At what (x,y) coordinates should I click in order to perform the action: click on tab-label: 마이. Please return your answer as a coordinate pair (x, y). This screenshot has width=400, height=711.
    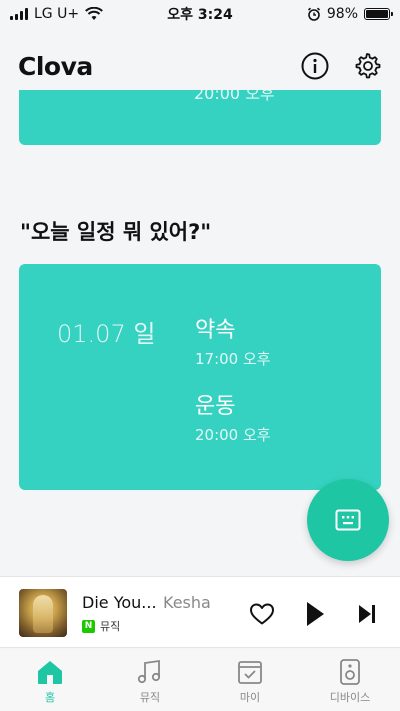
    Looking at the image, I should click on (250, 697).